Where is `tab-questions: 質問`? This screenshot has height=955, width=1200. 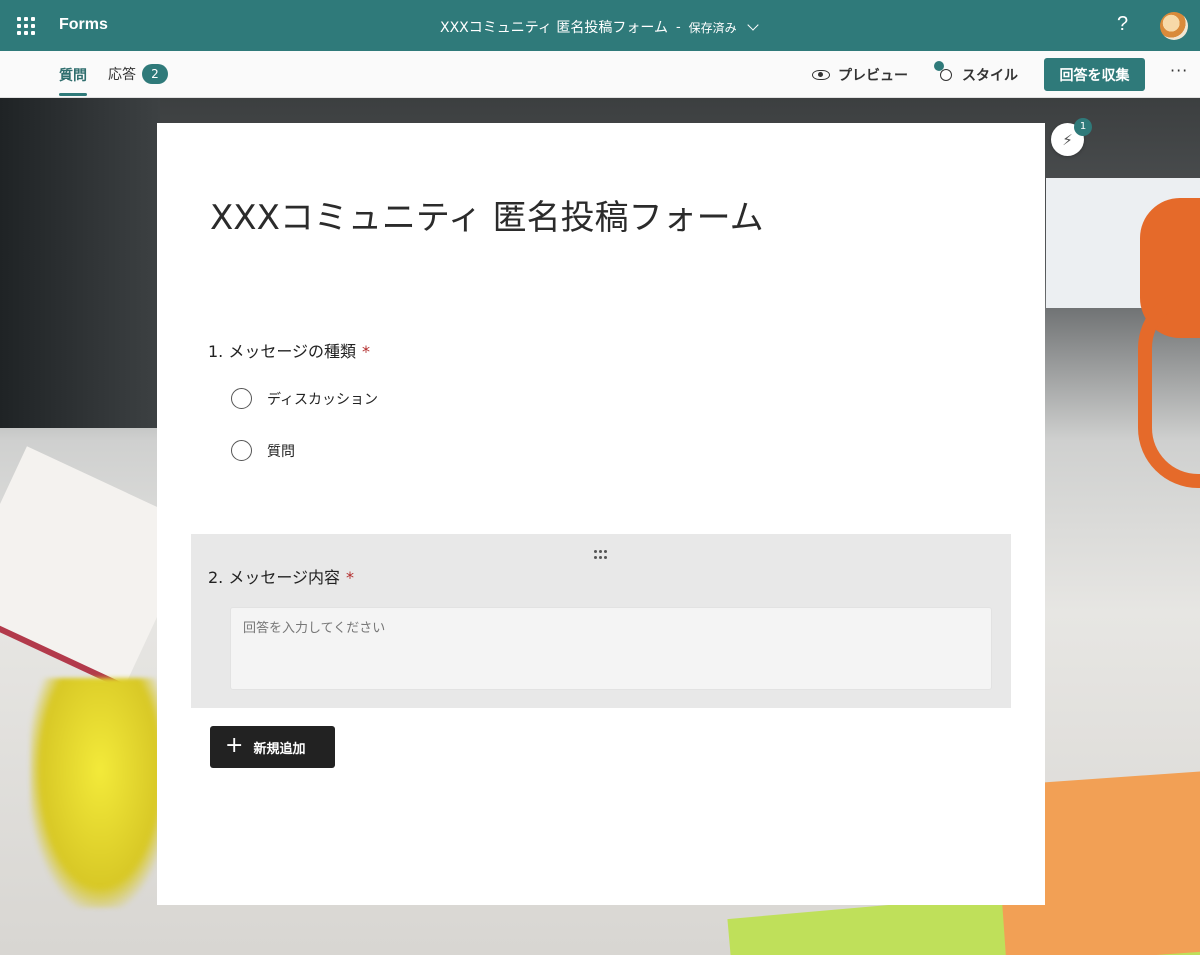
tab-questions: 質問 is located at coordinates (73, 80).